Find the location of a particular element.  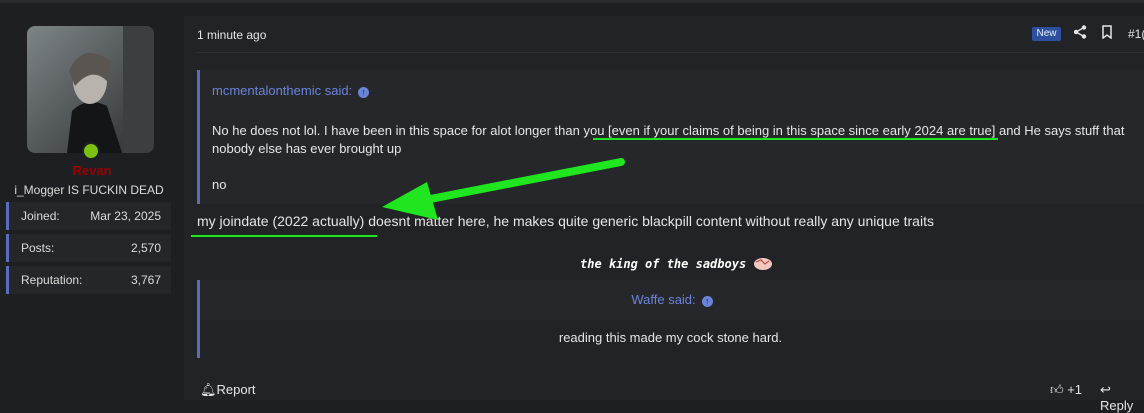

arrow-head-annotation is located at coordinates (410, 201).